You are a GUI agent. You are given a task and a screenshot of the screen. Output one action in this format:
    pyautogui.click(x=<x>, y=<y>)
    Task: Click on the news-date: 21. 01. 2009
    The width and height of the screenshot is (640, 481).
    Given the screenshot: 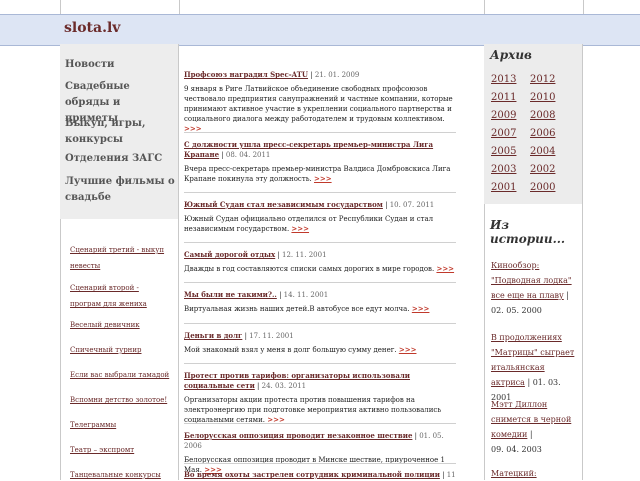 What is the action you would take?
    pyautogui.click(x=337, y=75)
    